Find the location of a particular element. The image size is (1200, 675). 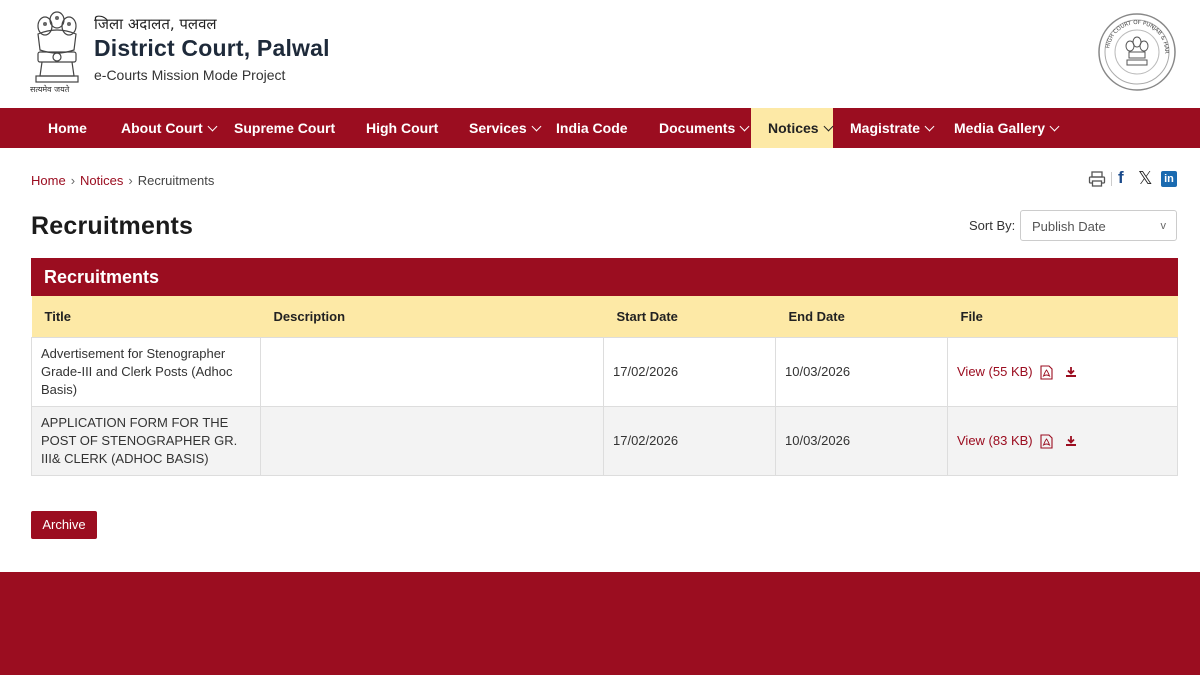

sort-label: Sort By: is located at coordinates (992, 225).